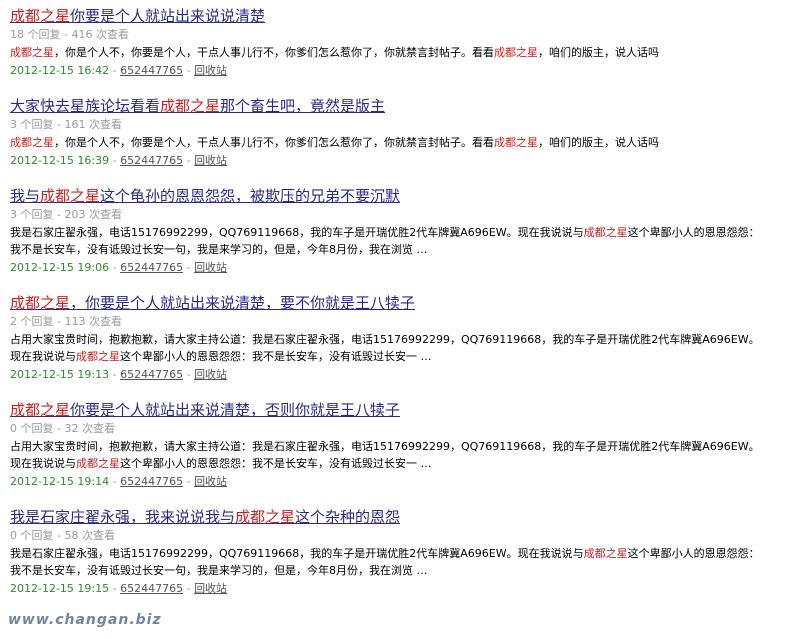  Describe the element at coordinates (82, 34) in the screenshot. I see `view-count: 416` at that location.